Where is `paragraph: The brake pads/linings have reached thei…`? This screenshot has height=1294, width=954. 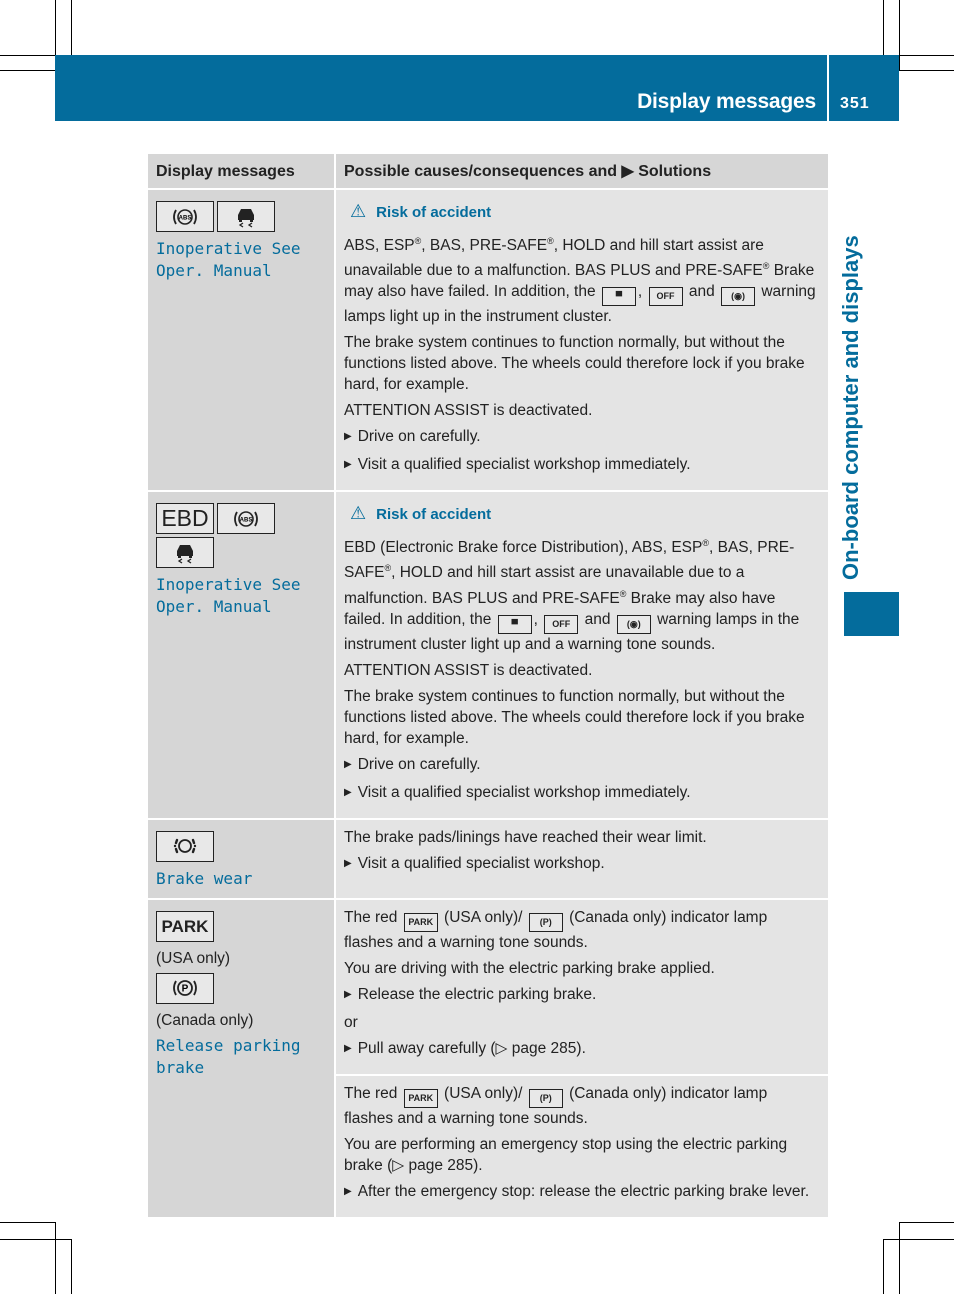
paragraph: The brake pads/linings have reached thei… is located at coordinates (525, 837).